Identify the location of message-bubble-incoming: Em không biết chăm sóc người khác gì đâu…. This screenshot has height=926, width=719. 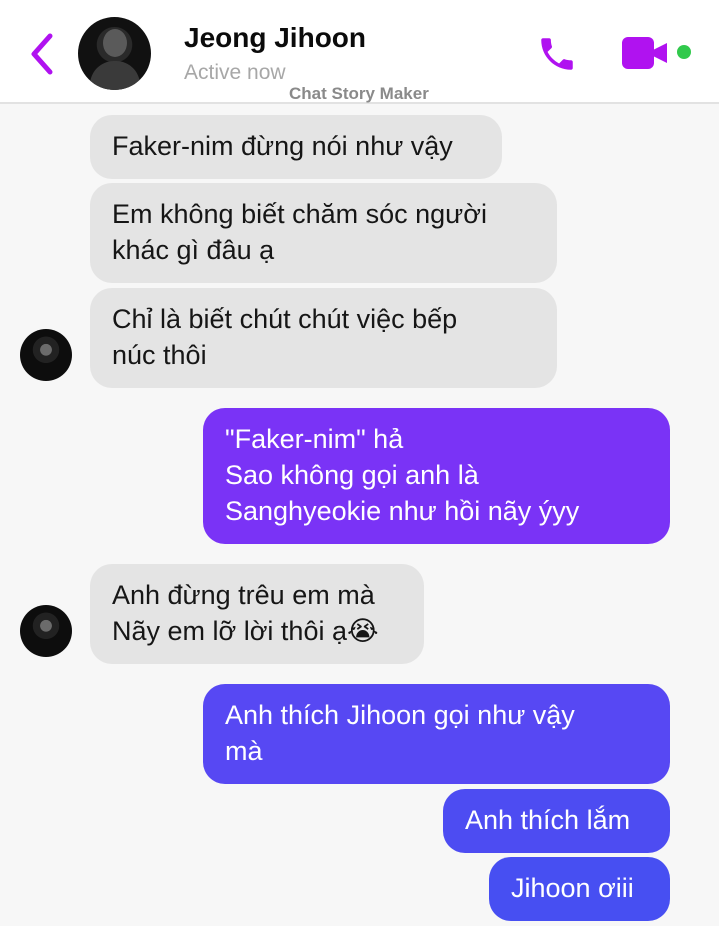
(323, 233).